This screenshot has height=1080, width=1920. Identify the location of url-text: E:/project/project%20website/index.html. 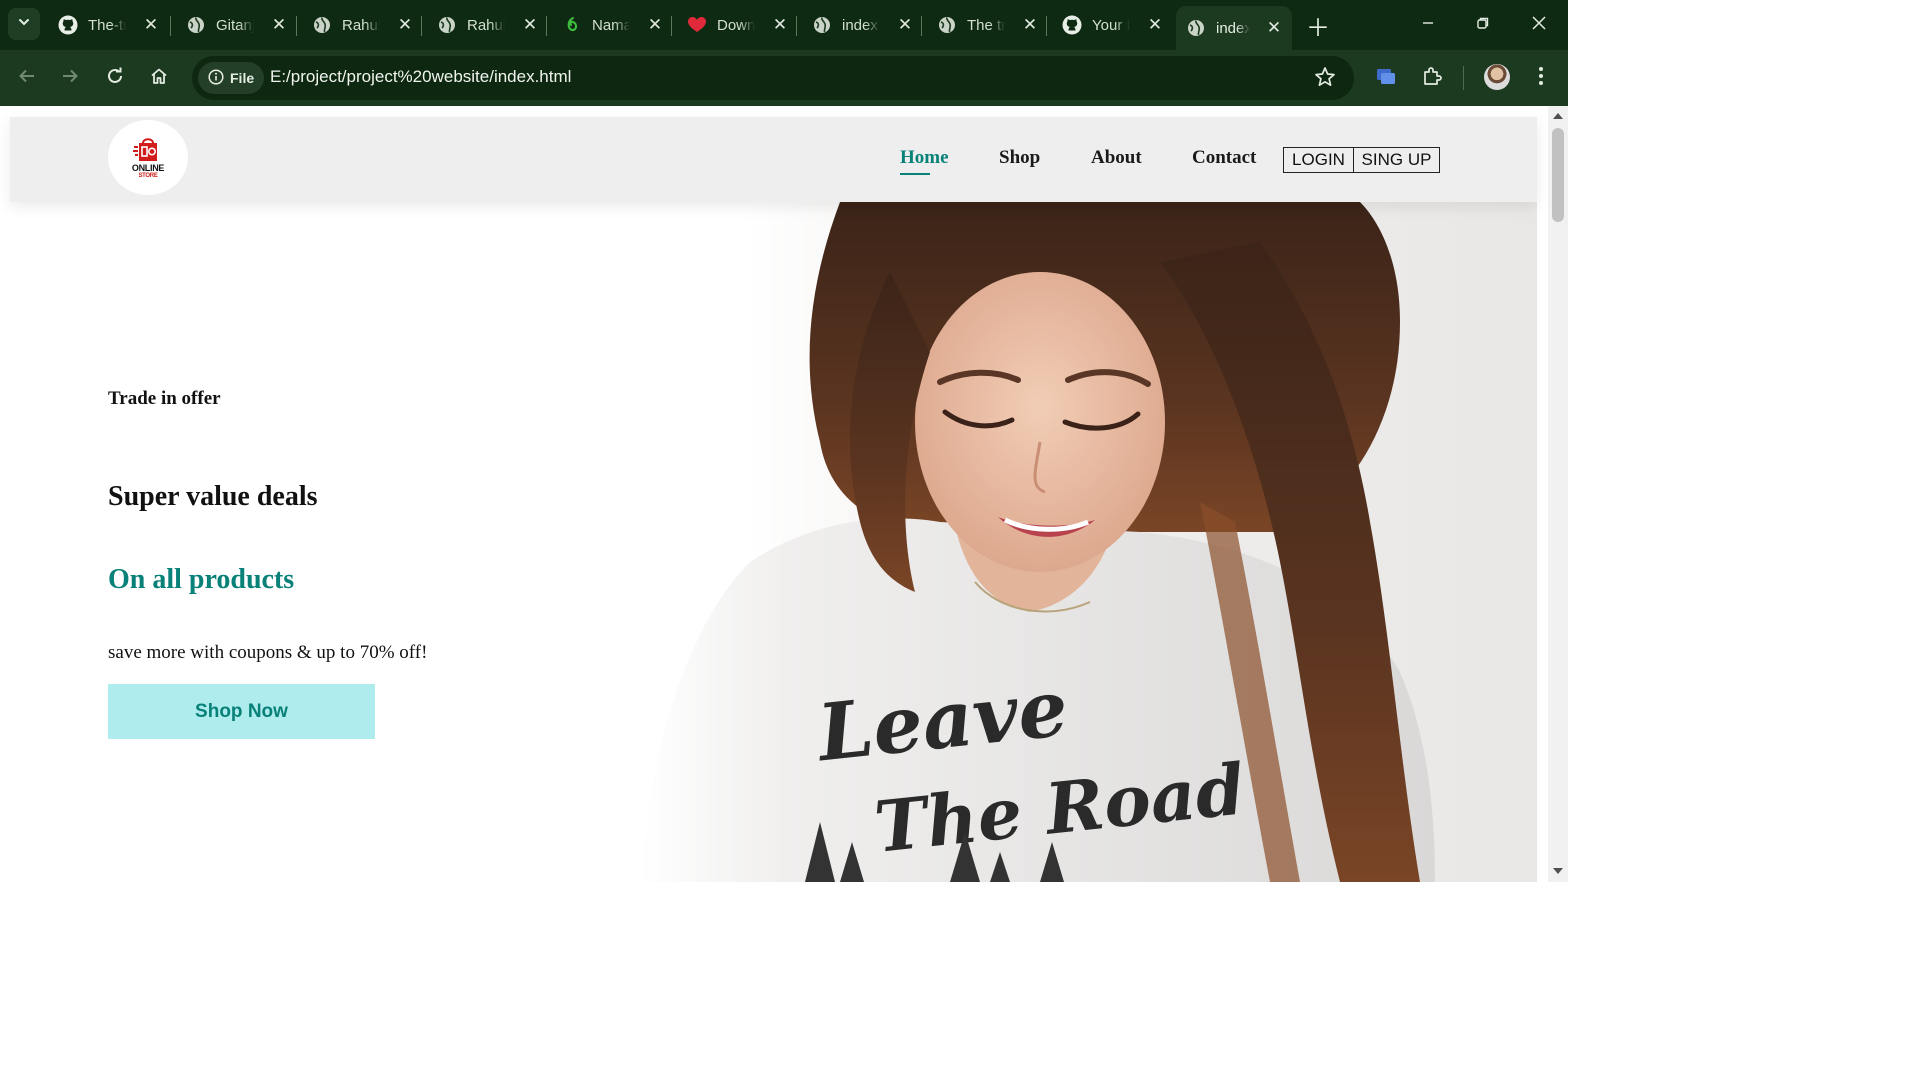
(420, 77).